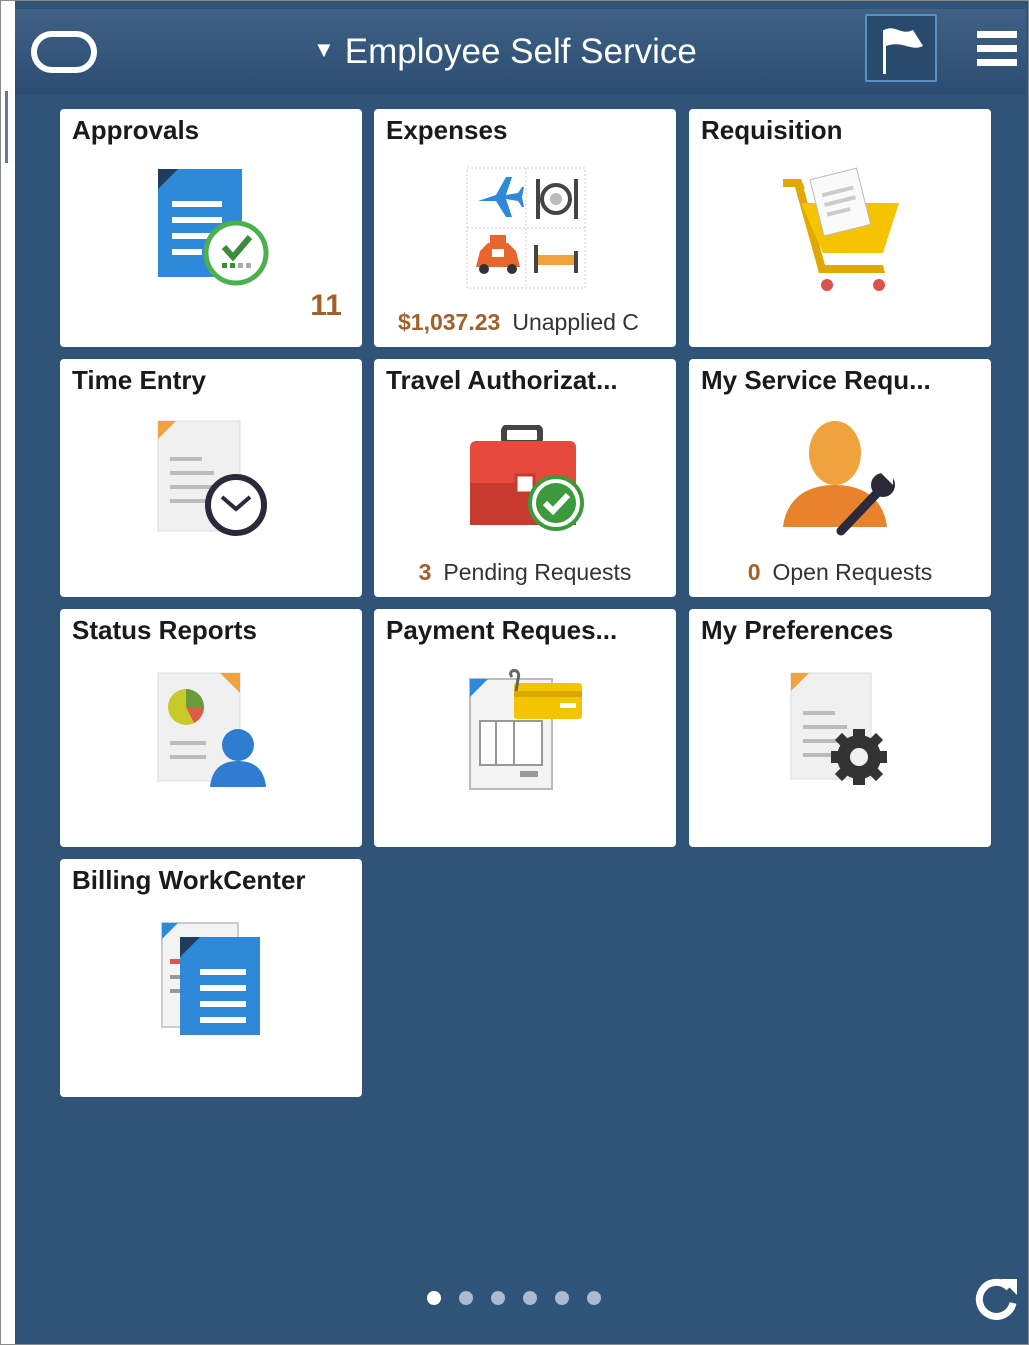  Describe the element at coordinates (754, 572) in the screenshot. I see `open-count: 0` at that location.